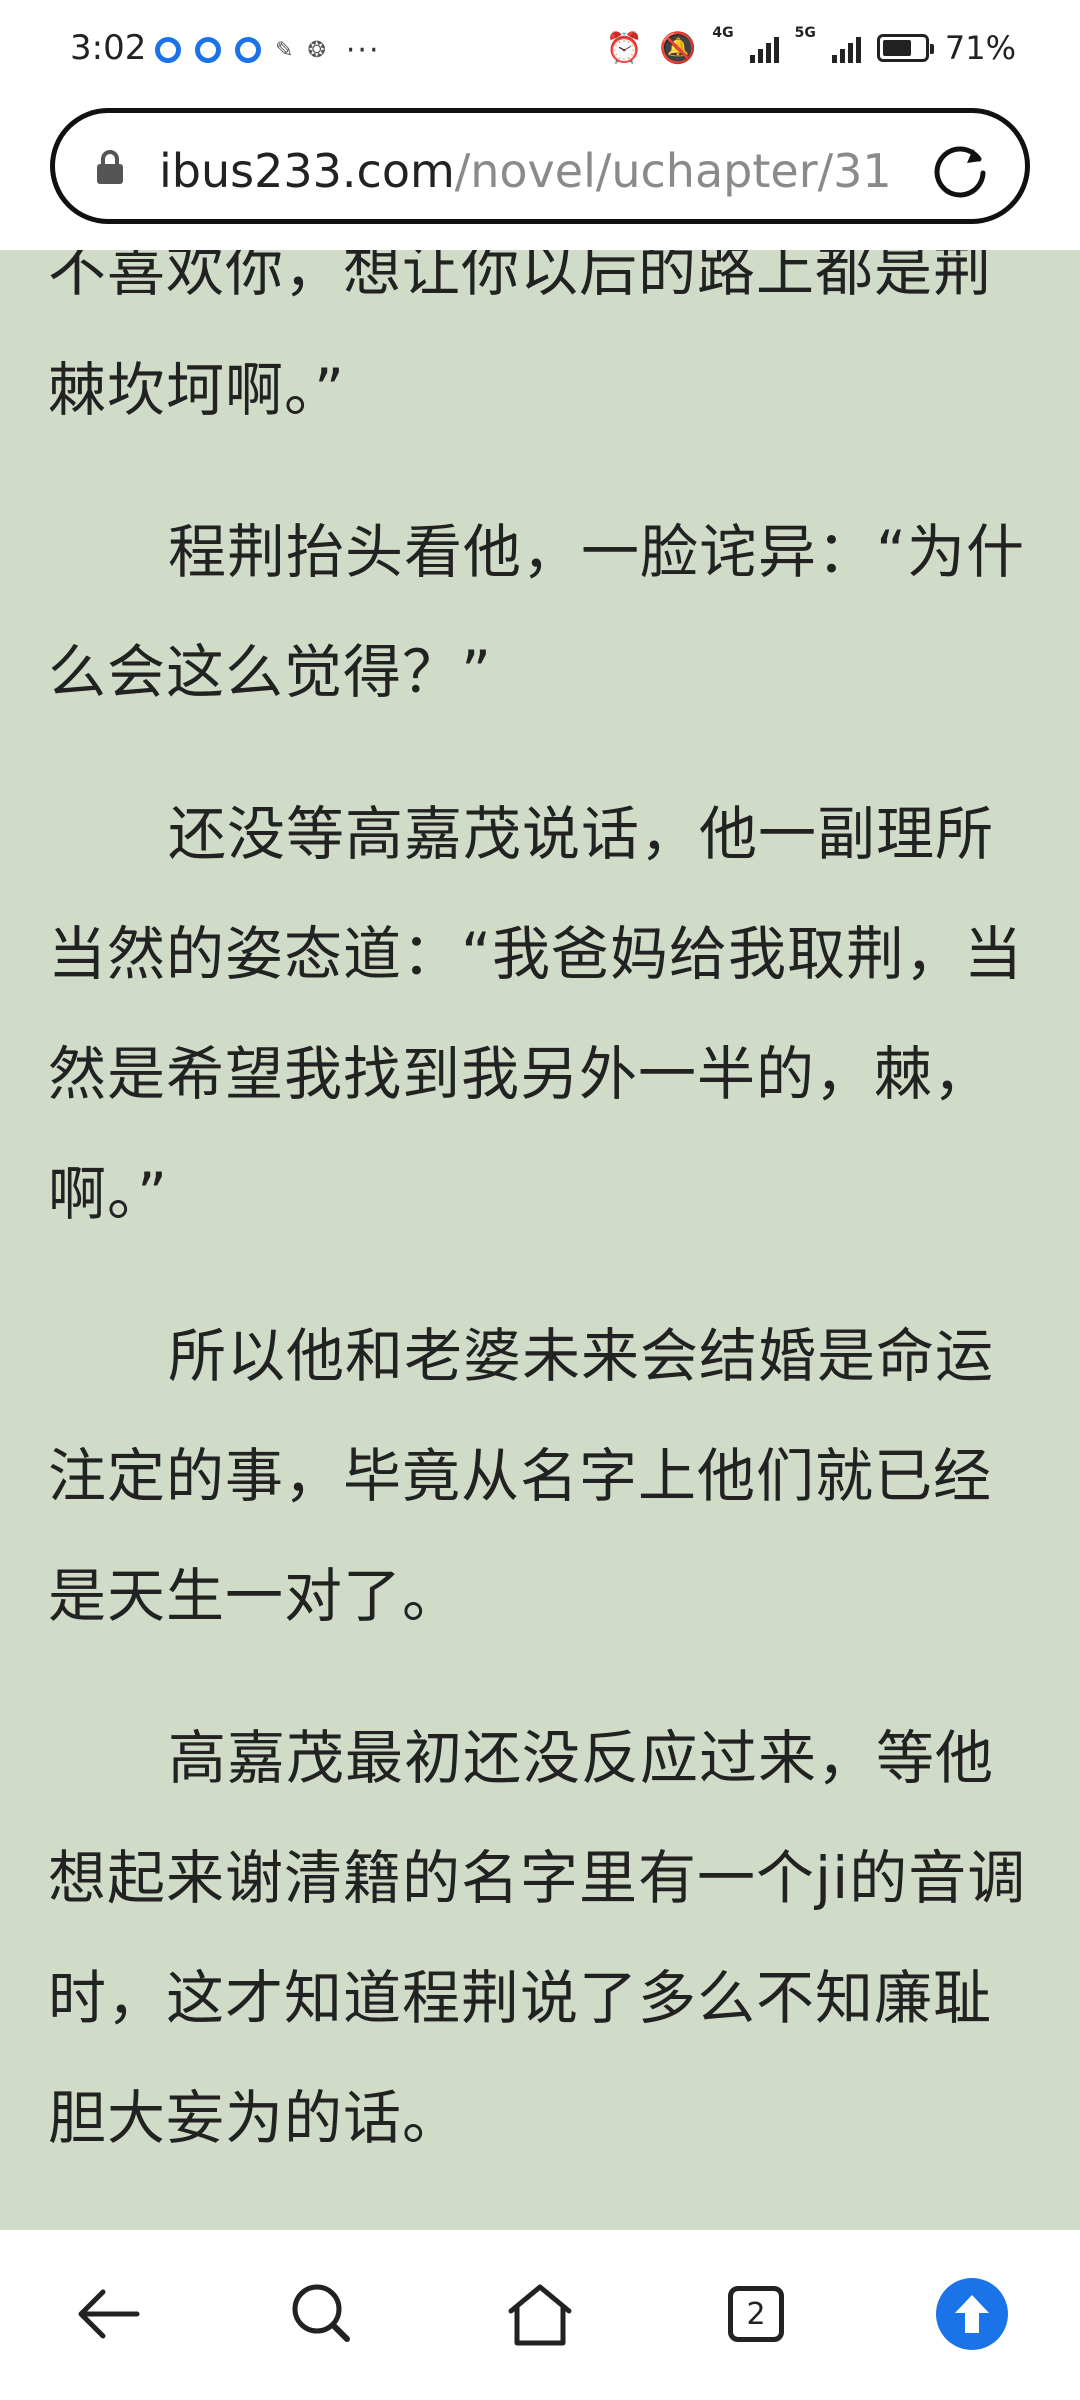 This screenshot has width=1080, height=2400. I want to click on tab-count: 2, so click(756, 2314).